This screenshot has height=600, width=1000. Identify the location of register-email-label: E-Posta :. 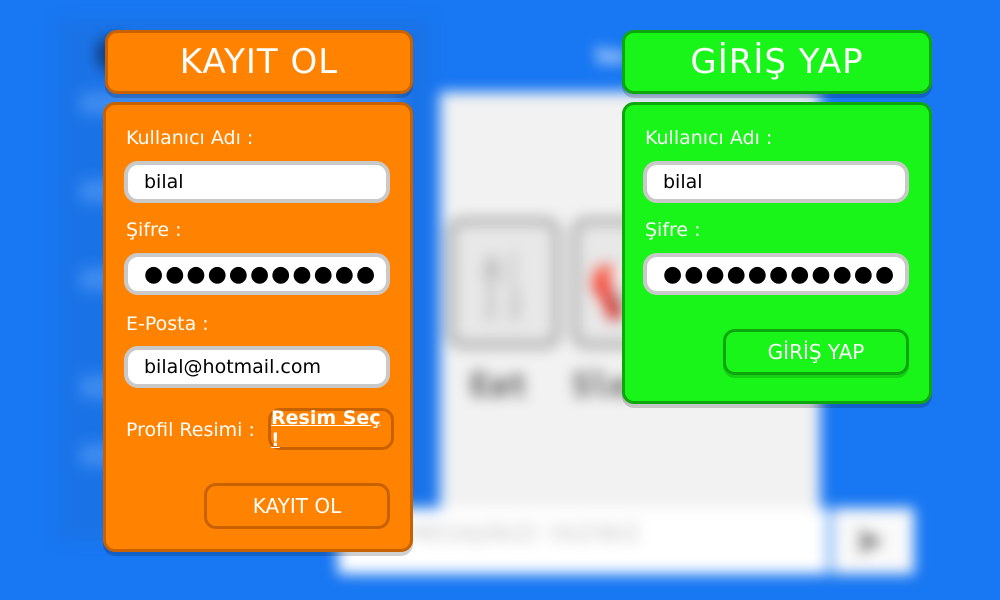
(167, 324).